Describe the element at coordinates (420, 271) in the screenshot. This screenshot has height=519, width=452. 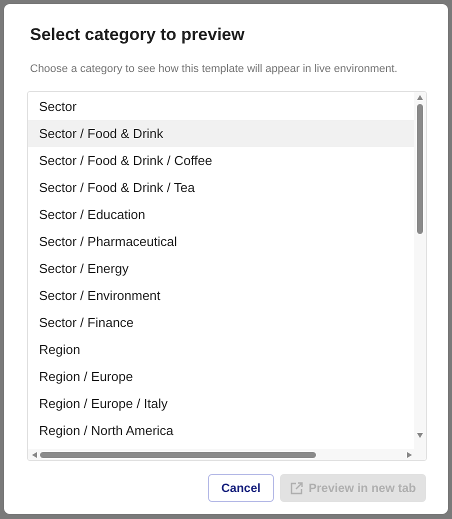
I see `vertical-scrollbar` at that location.